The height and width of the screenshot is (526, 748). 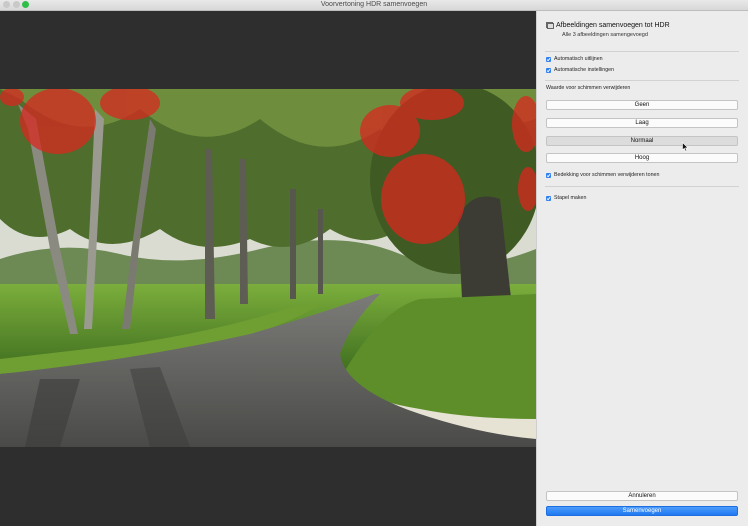 What do you see at coordinates (642, 511) in the screenshot?
I see `merge-button: Samenvoegen` at bounding box center [642, 511].